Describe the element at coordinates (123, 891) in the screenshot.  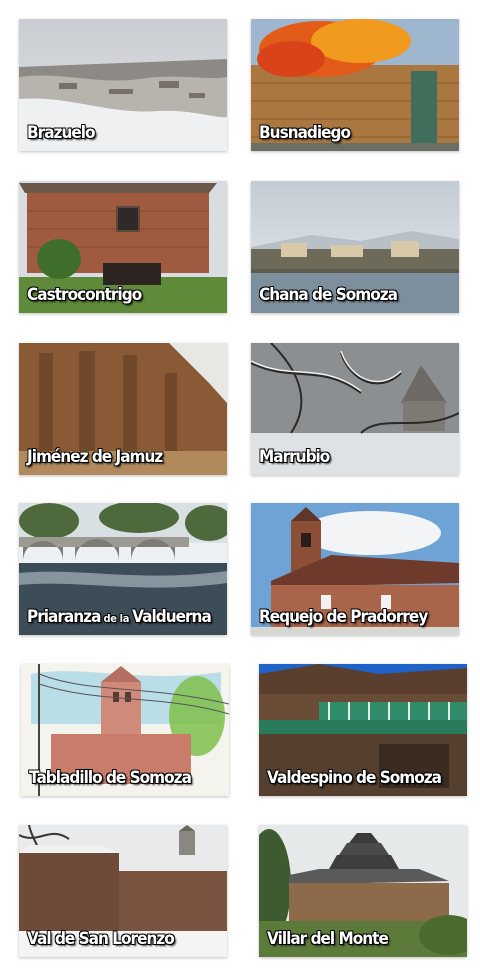
I see `village-tile-val-de-san-lorenzo: Val de San Lorenzo` at that location.